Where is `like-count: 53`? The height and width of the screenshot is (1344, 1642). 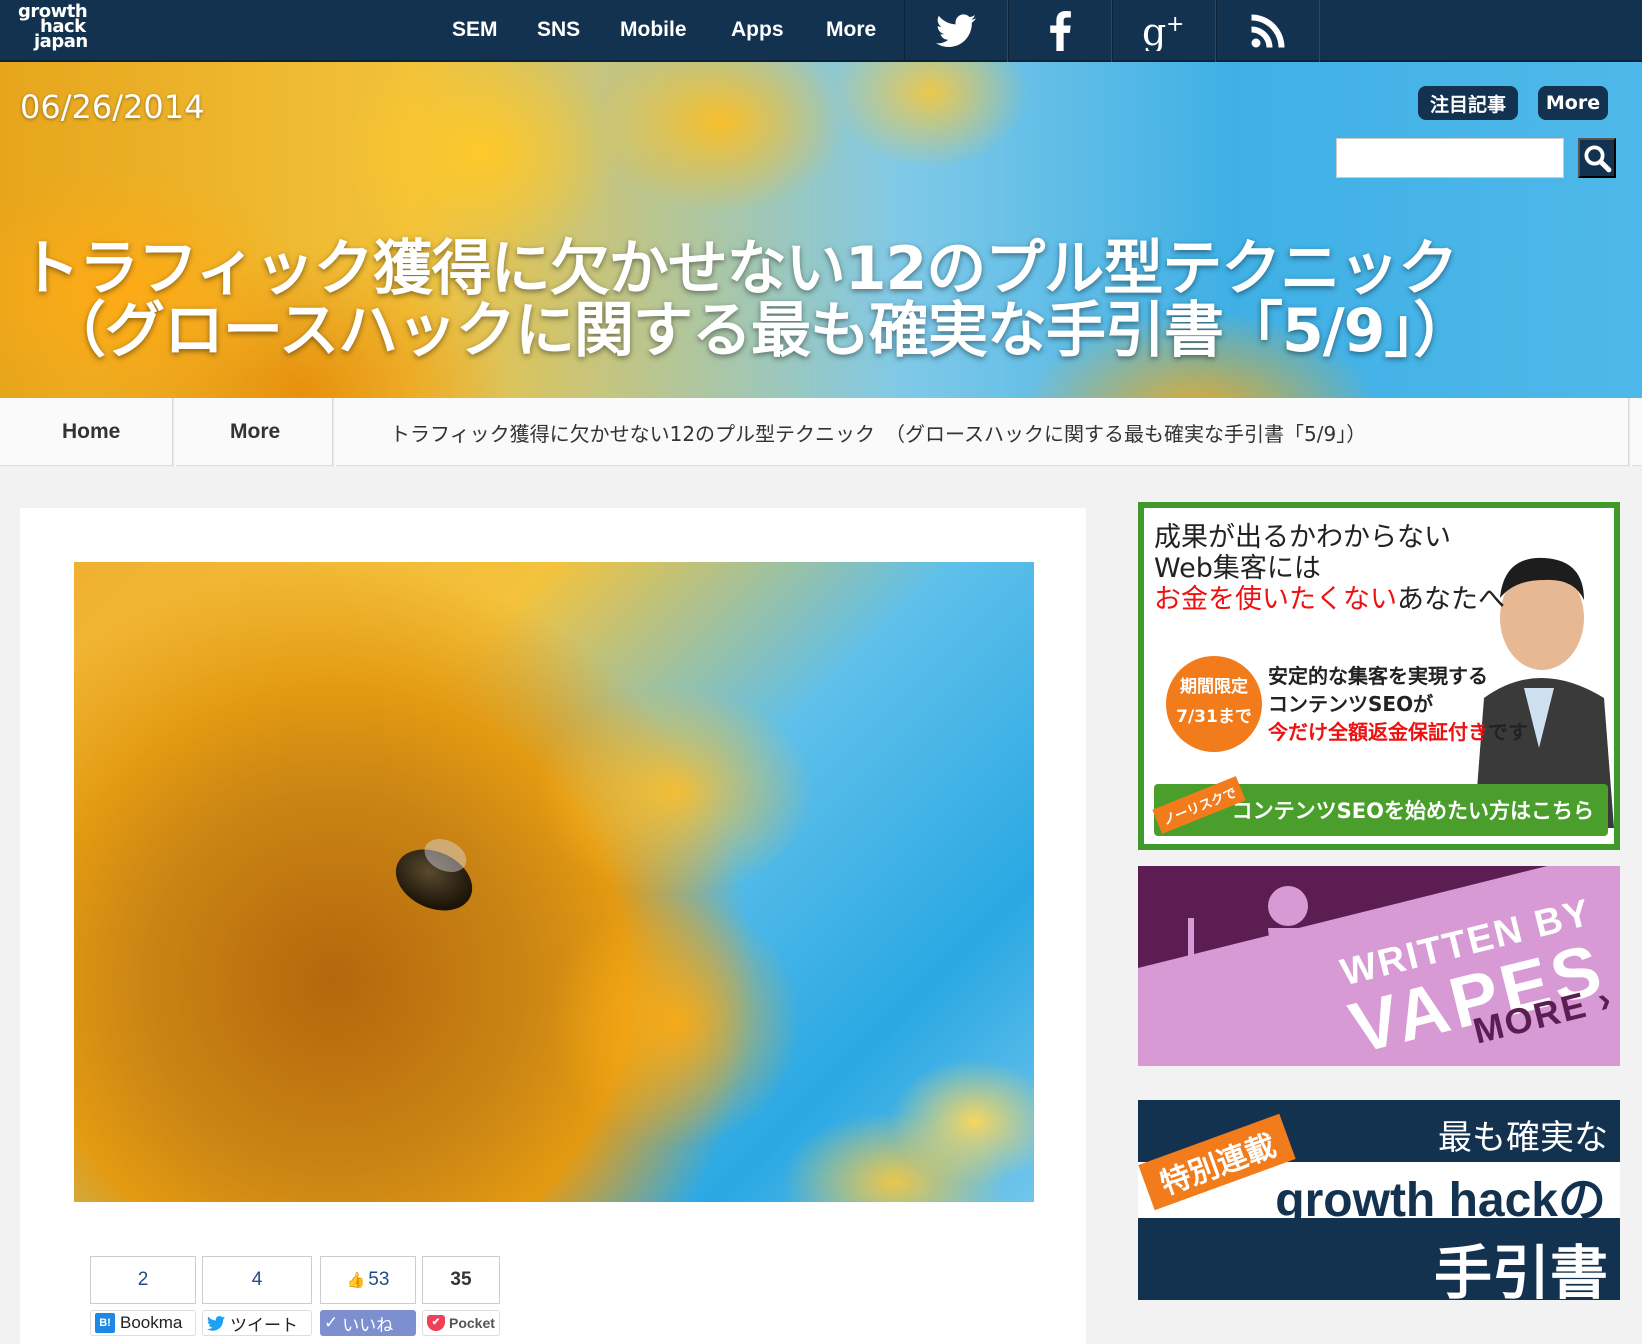
like-count: 53 is located at coordinates (379, 1279).